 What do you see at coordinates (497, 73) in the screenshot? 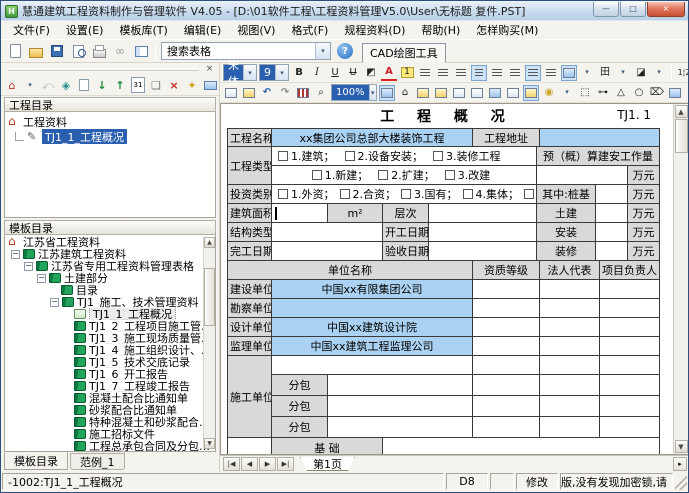
I see `align-right-button` at bounding box center [497, 73].